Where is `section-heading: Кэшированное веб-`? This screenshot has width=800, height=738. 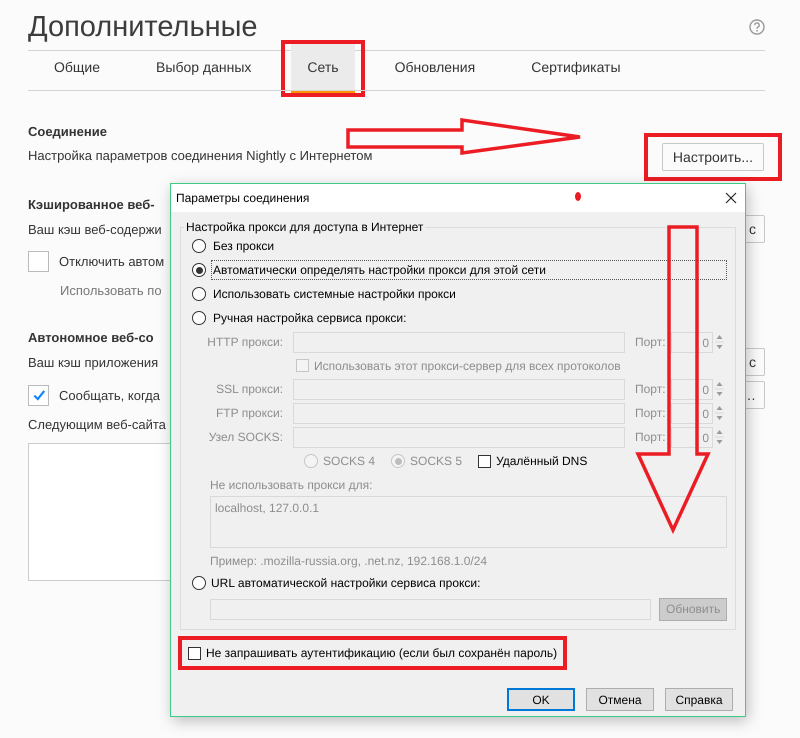 section-heading: Кэшированное веб- is located at coordinates (91, 204).